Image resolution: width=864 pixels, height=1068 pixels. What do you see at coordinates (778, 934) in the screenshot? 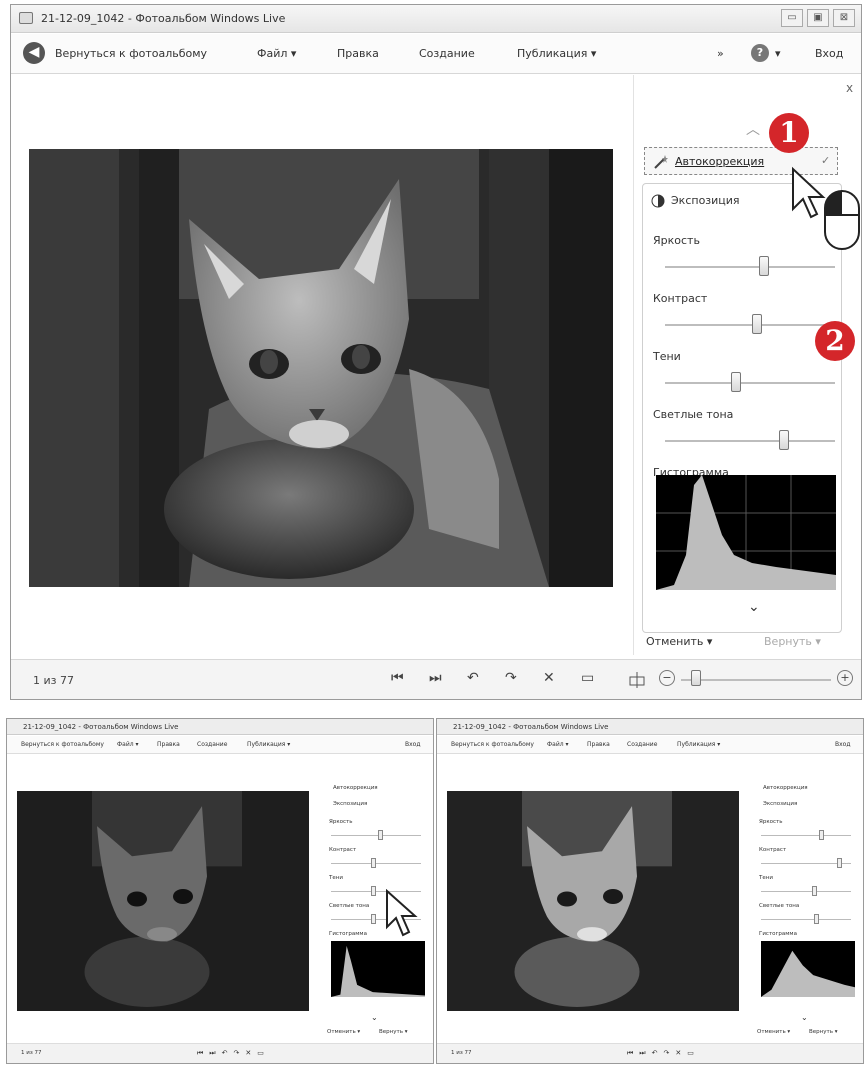
I see `histogram-label: Гистограмма` at bounding box center [778, 934].